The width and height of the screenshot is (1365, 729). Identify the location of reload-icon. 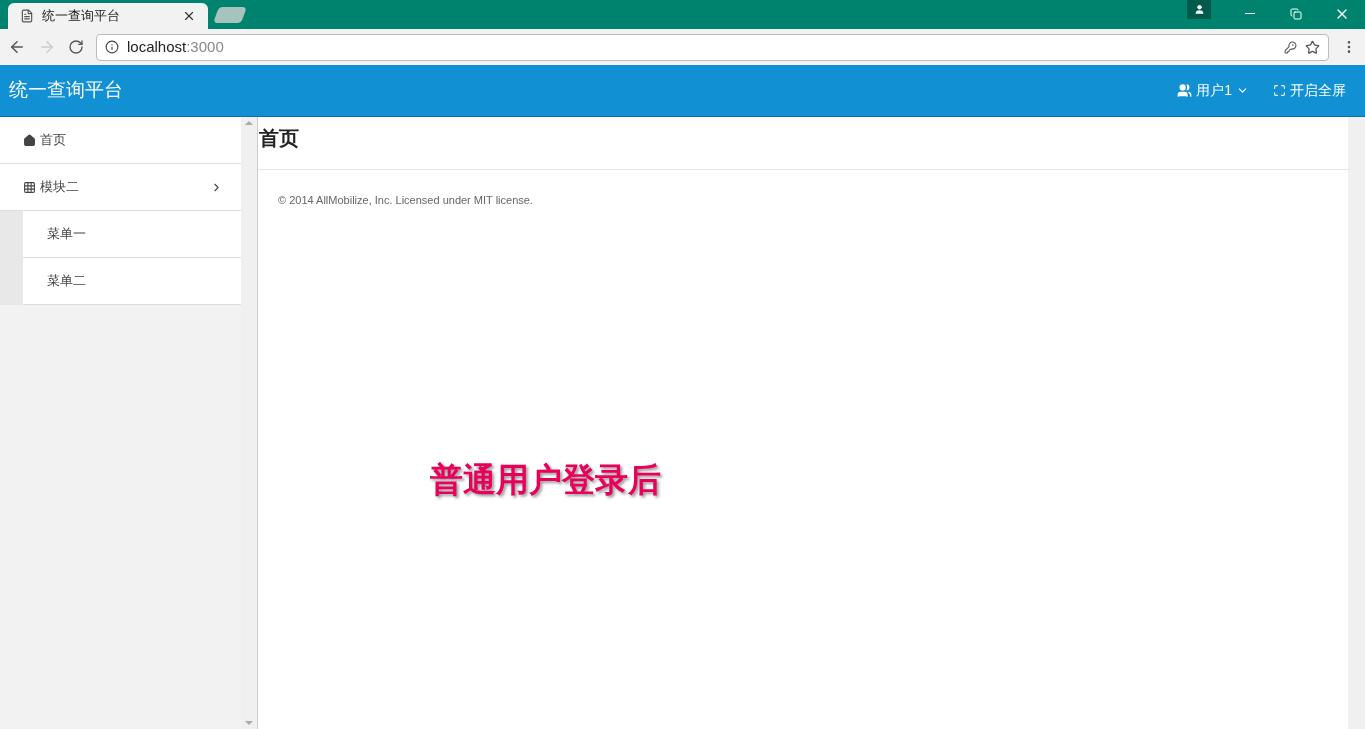
(76, 47).